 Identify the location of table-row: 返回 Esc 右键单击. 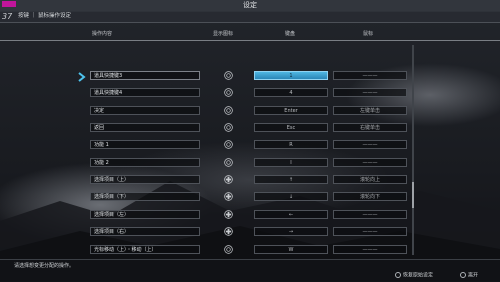
(250, 127).